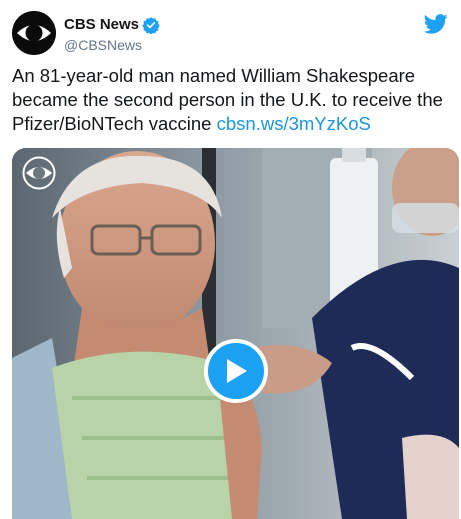 This screenshot has height=519, width=461. What do you see at coordinates (294, 123) in the screenshot?
I see `tweet-link: cbsn.ws/3mYzKoS` at bounding box center [294, 123].